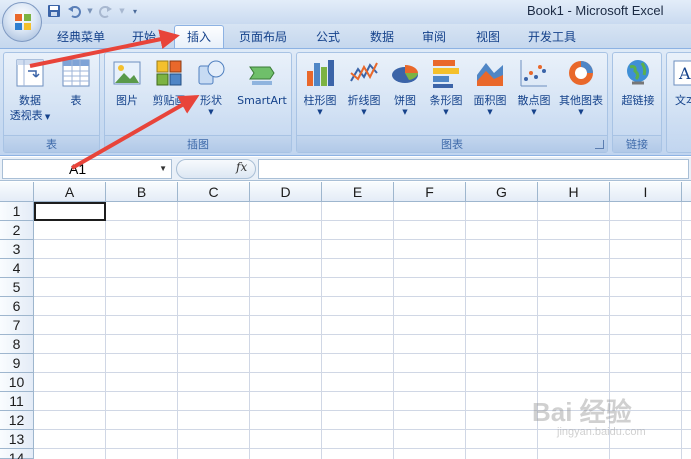 The height and width of the screenshot is (459, 691). Describe the element at coordinates (320, 73) in the screenshot. I see `column-chart-icon` at that location.